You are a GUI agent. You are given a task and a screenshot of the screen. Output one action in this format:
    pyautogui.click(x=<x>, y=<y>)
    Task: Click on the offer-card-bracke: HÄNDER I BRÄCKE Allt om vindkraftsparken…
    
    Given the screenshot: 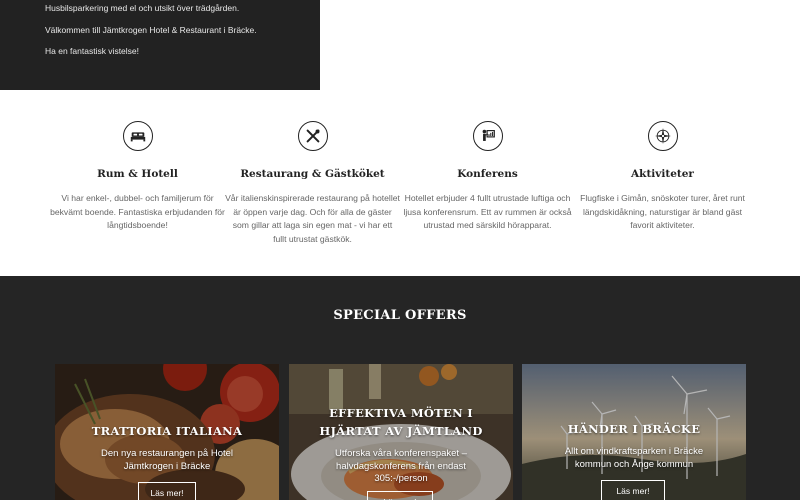 What is the action you would take?
    pyautogui.click(x=634, y=432)
    